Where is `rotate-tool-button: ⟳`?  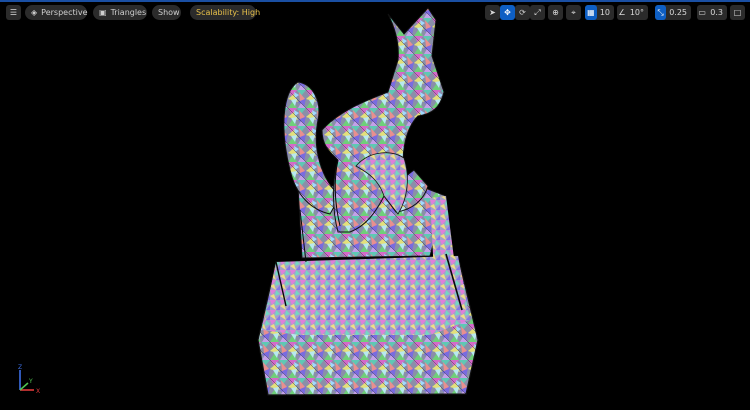 rotate-tool-button: ⟳ is located at coordinates (522, 12).